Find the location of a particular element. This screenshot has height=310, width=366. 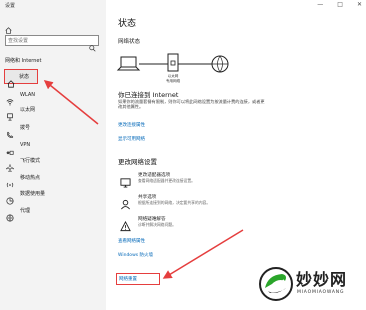

adapter-options-icon is located at coordinates (125, 182).